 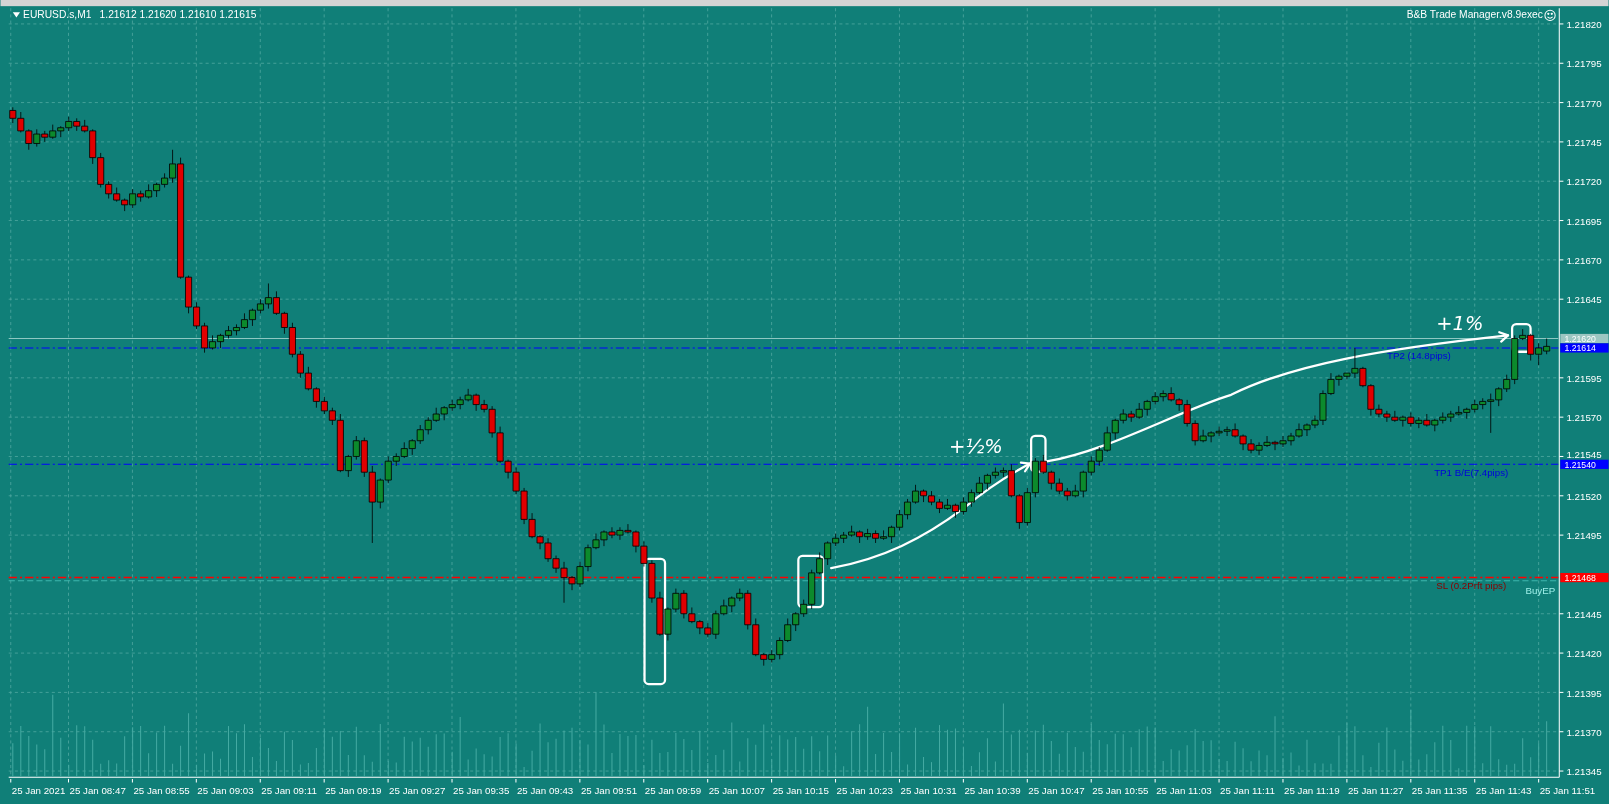 I want to click on level-label: SL (0.2Prft pips), so click(x=1471, y=585).